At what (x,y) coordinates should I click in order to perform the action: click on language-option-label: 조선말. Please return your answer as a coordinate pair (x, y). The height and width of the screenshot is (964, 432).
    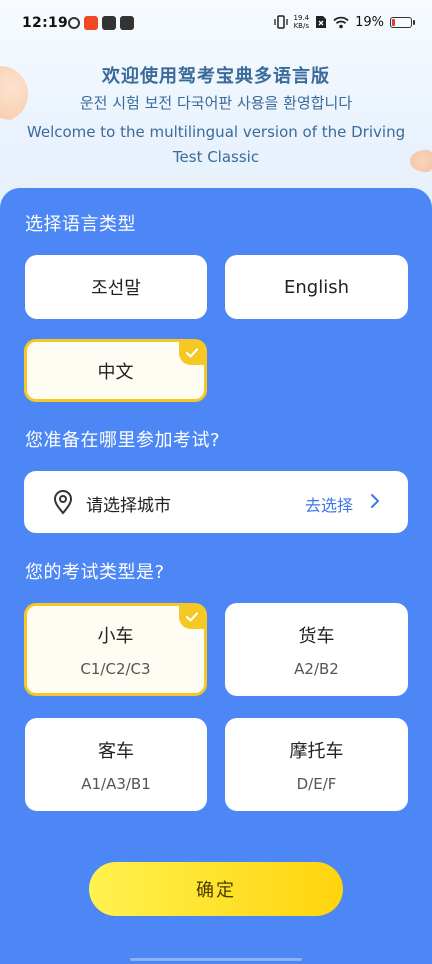
    Looking at the image, I should click on (116, 288).